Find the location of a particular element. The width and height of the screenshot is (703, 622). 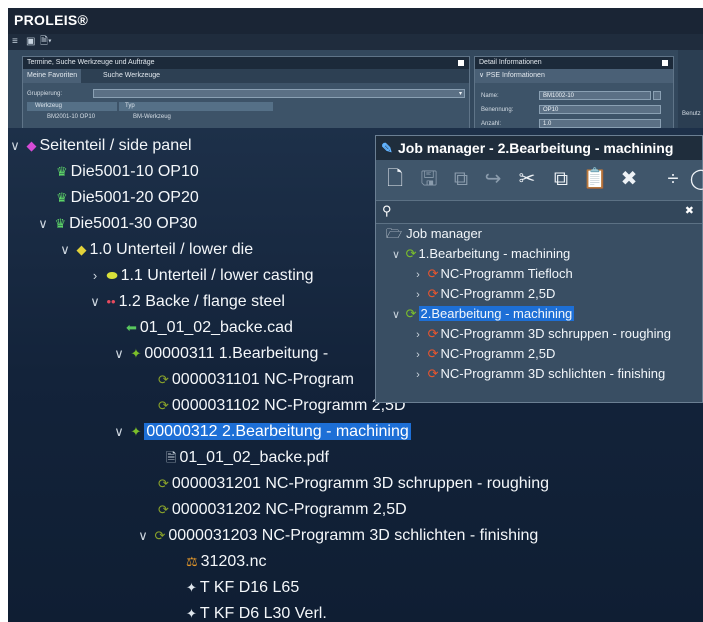

tree-item-nc-program-31101: ⟳ 0000031101 NC-Program is located at coordinates (256, 380).